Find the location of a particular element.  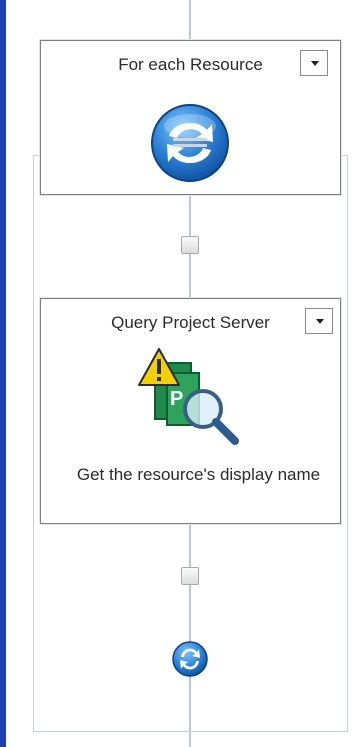

window-edge is located at coordinates (3, 373).